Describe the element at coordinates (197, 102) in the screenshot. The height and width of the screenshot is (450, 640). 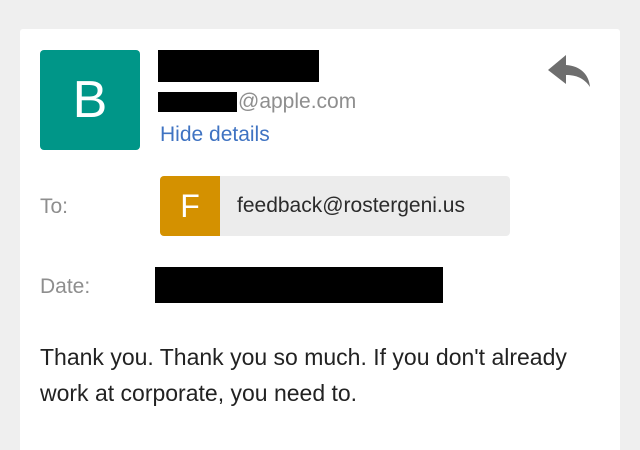
I see `sender-email-local-redacted` at that location.